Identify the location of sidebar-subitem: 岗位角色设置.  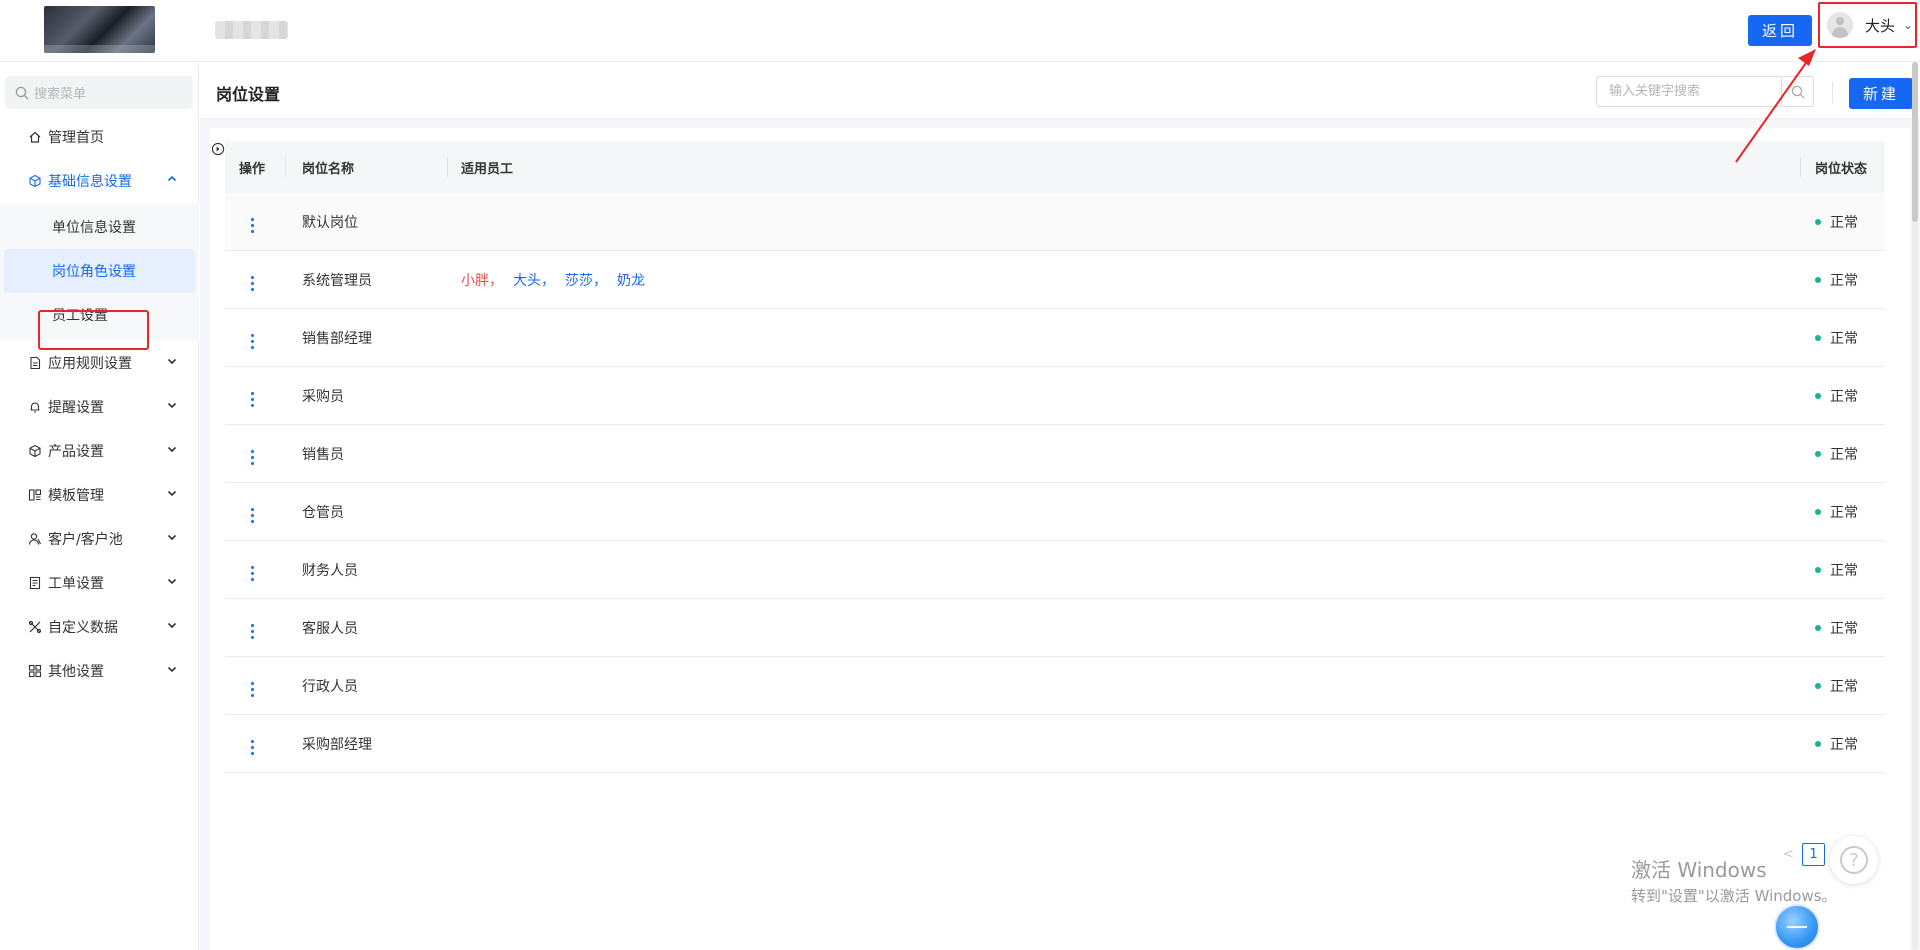
(99, 271).